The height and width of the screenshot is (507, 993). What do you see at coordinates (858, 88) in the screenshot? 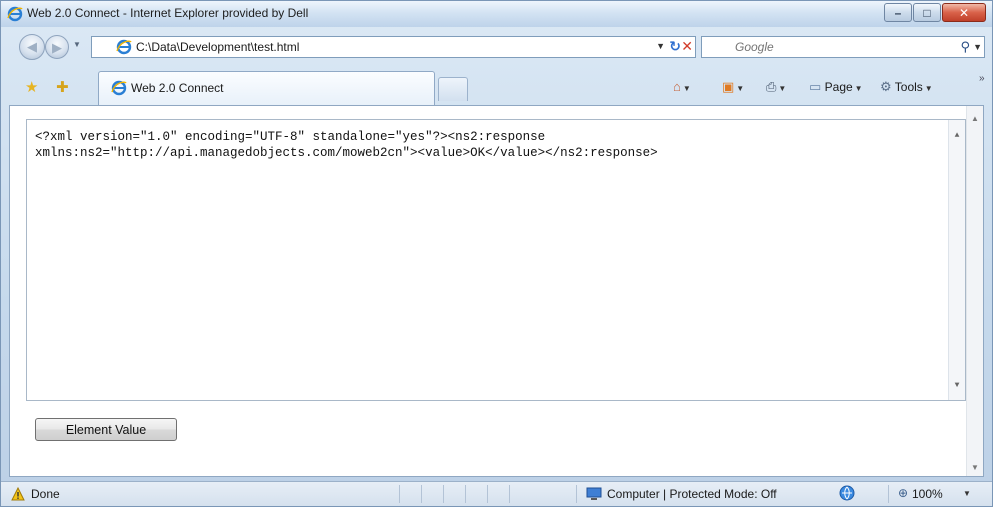
I see `page-dropdown-icon: ▼` at bounding box center [858, 88].